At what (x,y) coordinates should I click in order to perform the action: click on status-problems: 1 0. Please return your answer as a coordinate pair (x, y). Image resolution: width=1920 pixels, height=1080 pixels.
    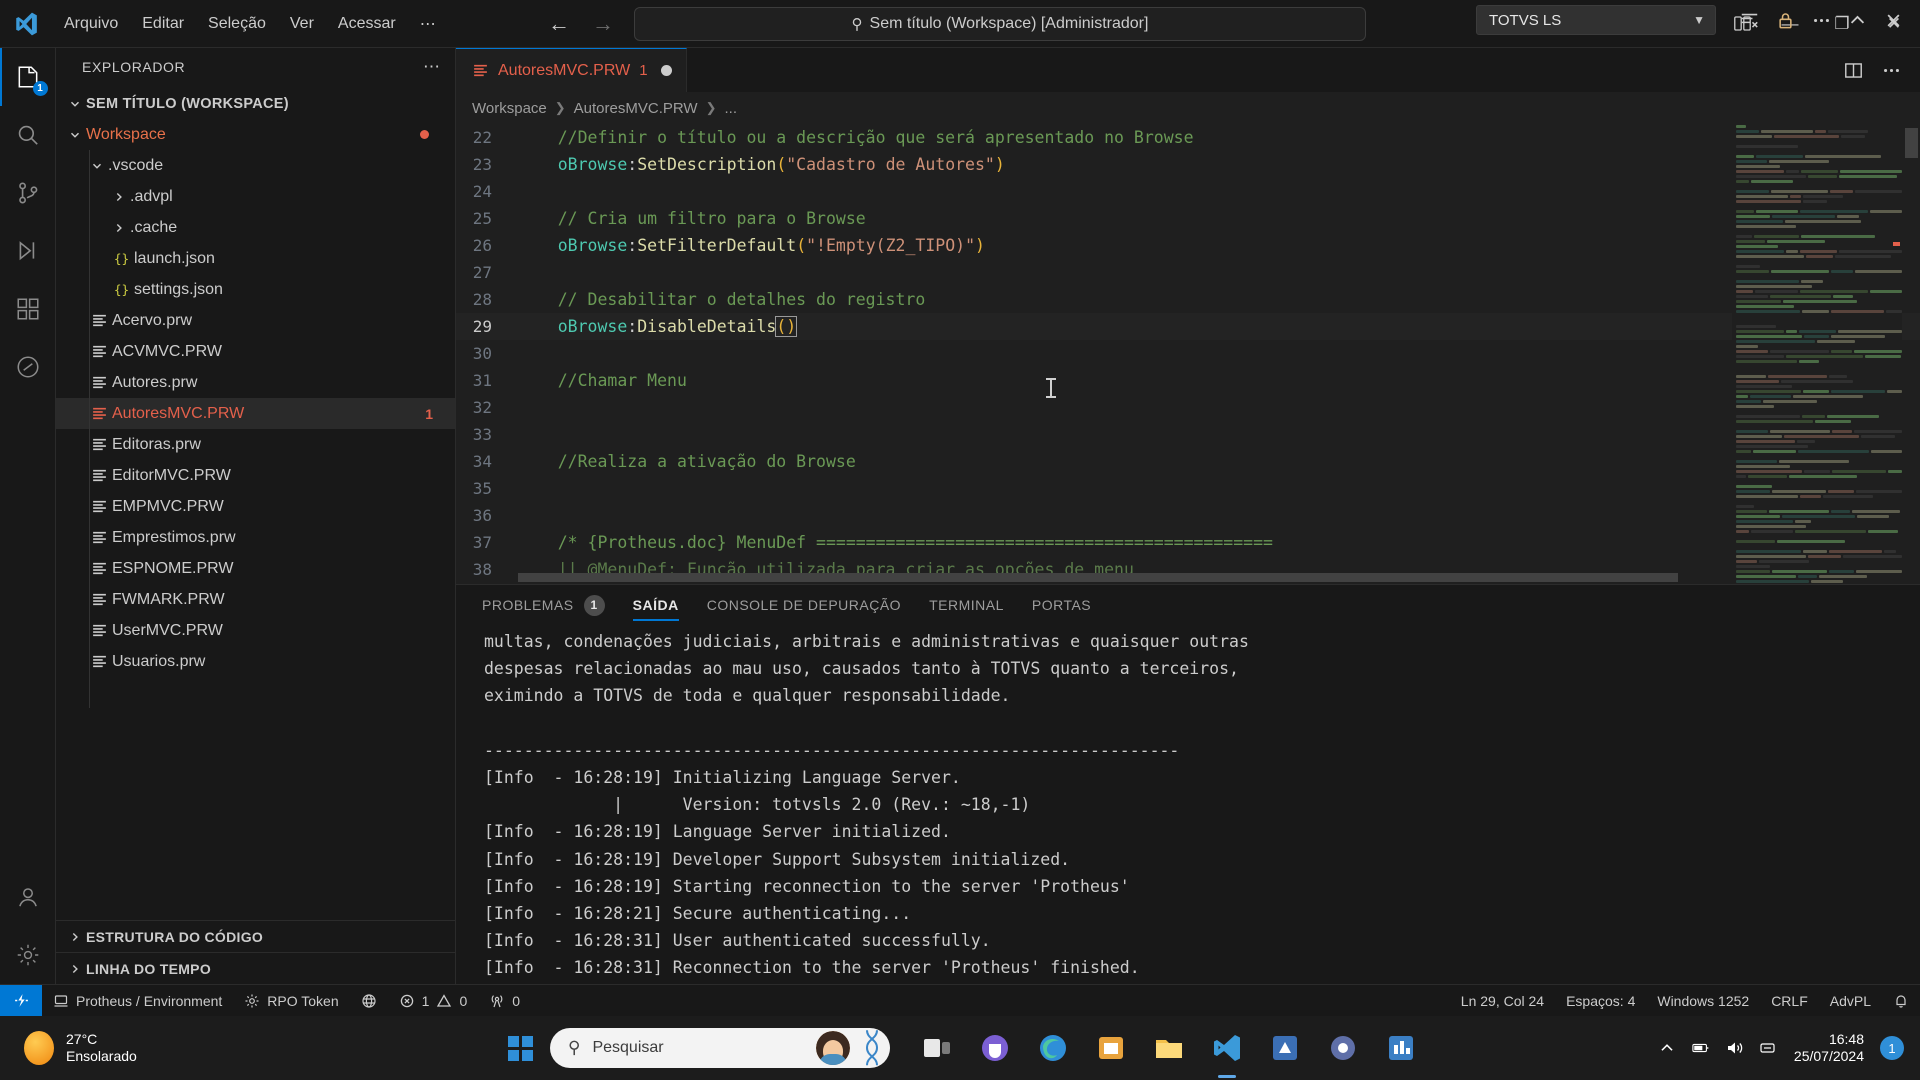
    Looking at the image, I should click on (433, 1001).